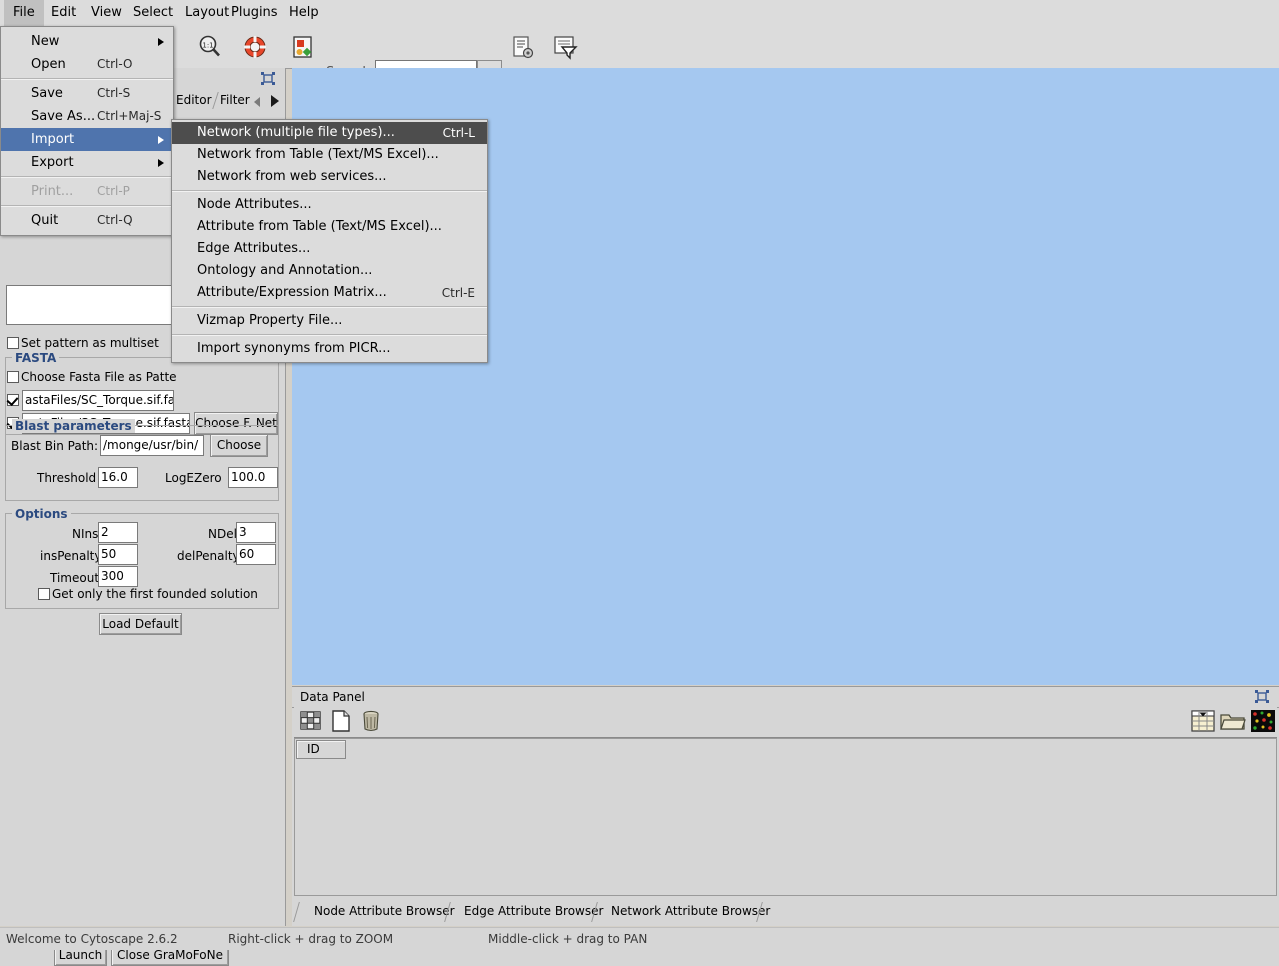  What do you see at coordinates (235, 100) in the screenshot?
I see `tab-filter: Filter` at bounding box center [235, 100].